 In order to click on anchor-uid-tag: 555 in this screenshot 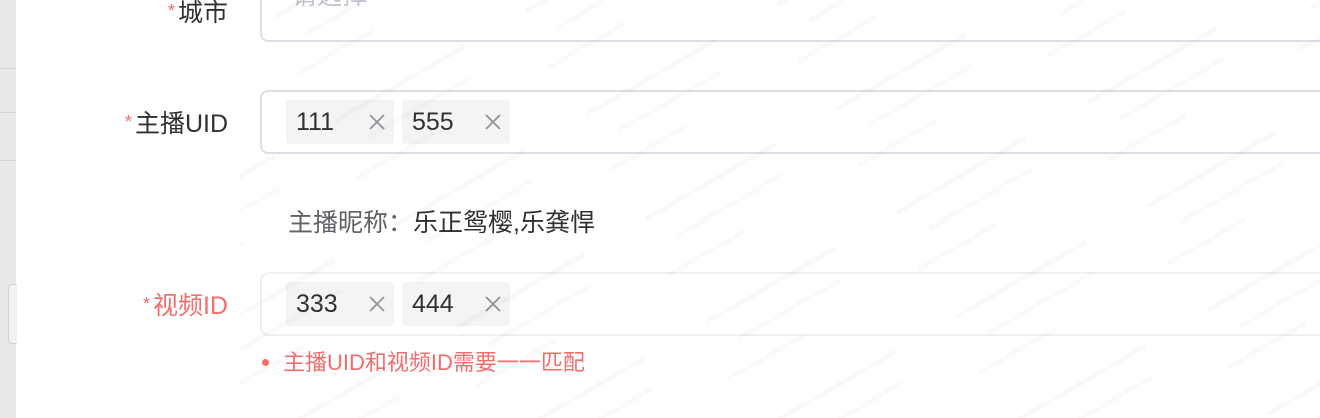, I will do `click(456, 122)`.